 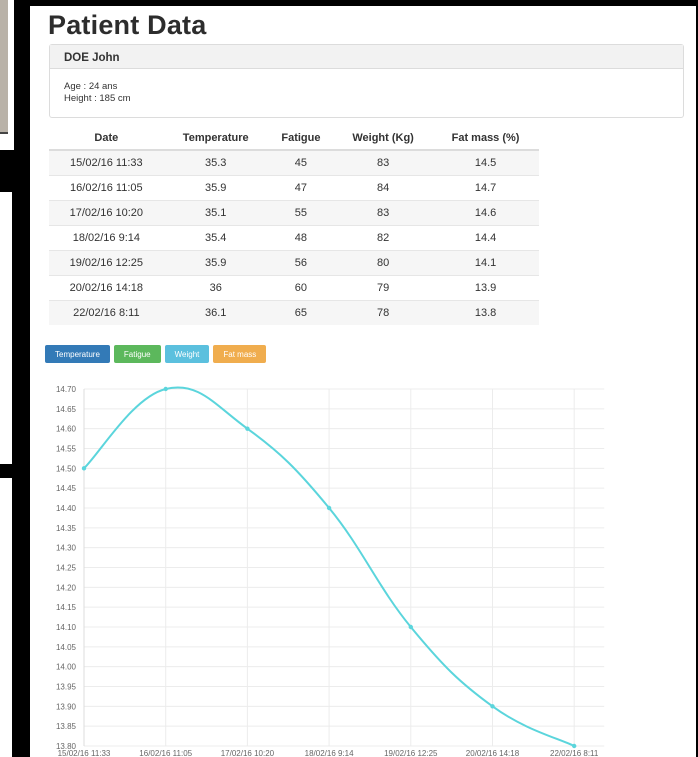 I want to click on cell-fat-mass: 13.8, so click(x=485, y=312).